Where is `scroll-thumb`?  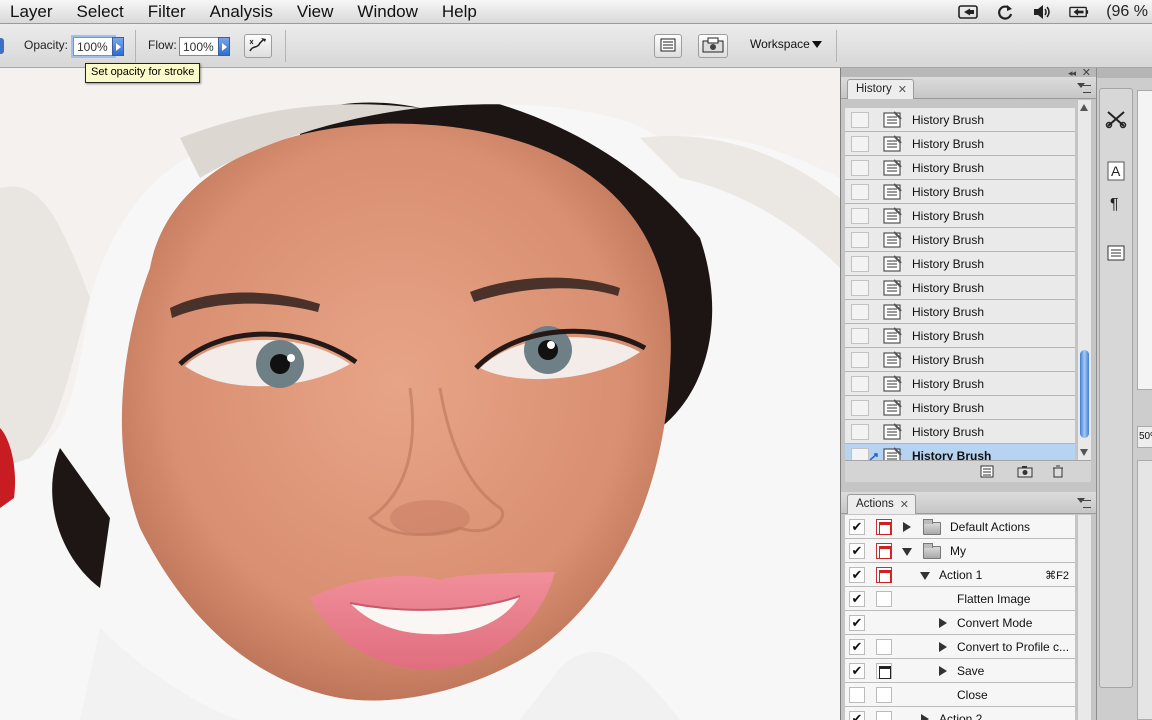
scroll-thumb is located at coordinates (1084, 394).